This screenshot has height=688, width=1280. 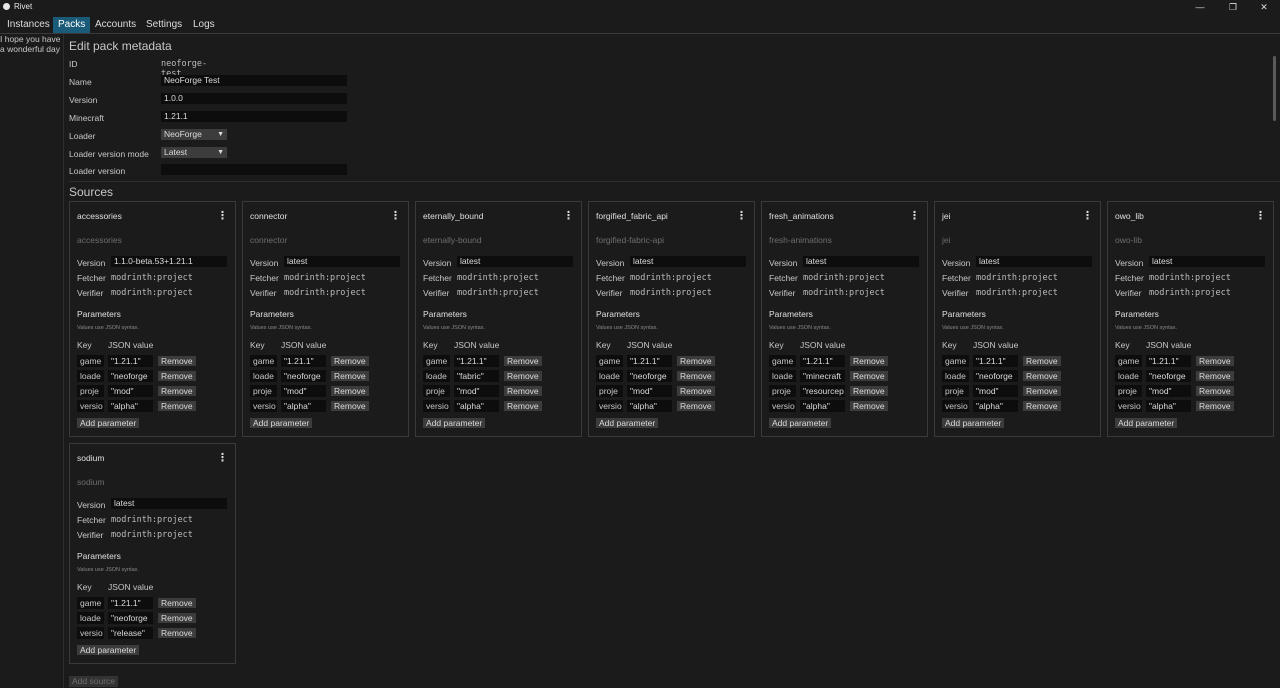 I want to click on minecraft-input: 1.21.1, so click(x=254, y=116).